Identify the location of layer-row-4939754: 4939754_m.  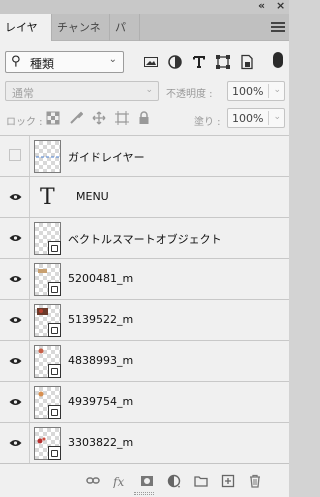
(144, 402).